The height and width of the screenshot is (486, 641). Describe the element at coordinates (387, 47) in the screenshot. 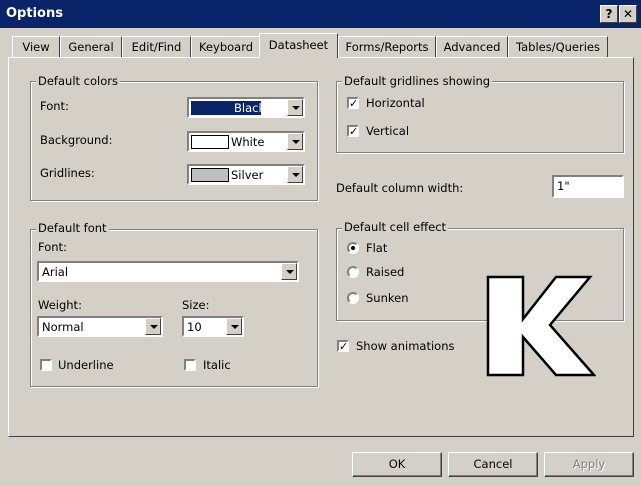

I see `tab-forms-reports: Forms/Reports` at that location.